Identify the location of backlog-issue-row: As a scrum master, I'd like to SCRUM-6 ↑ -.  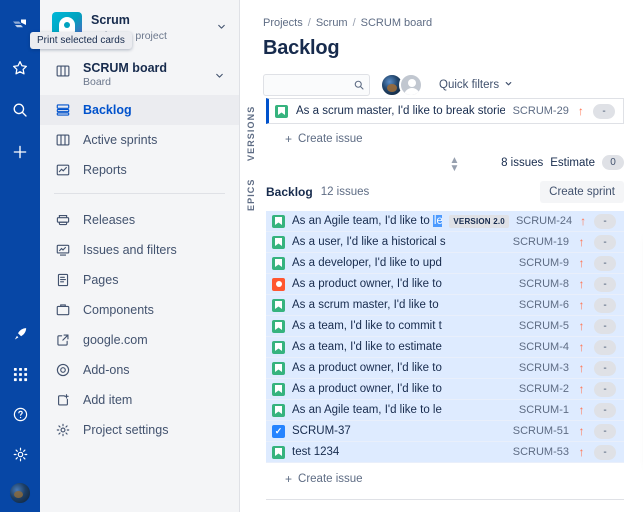
(445, 305).